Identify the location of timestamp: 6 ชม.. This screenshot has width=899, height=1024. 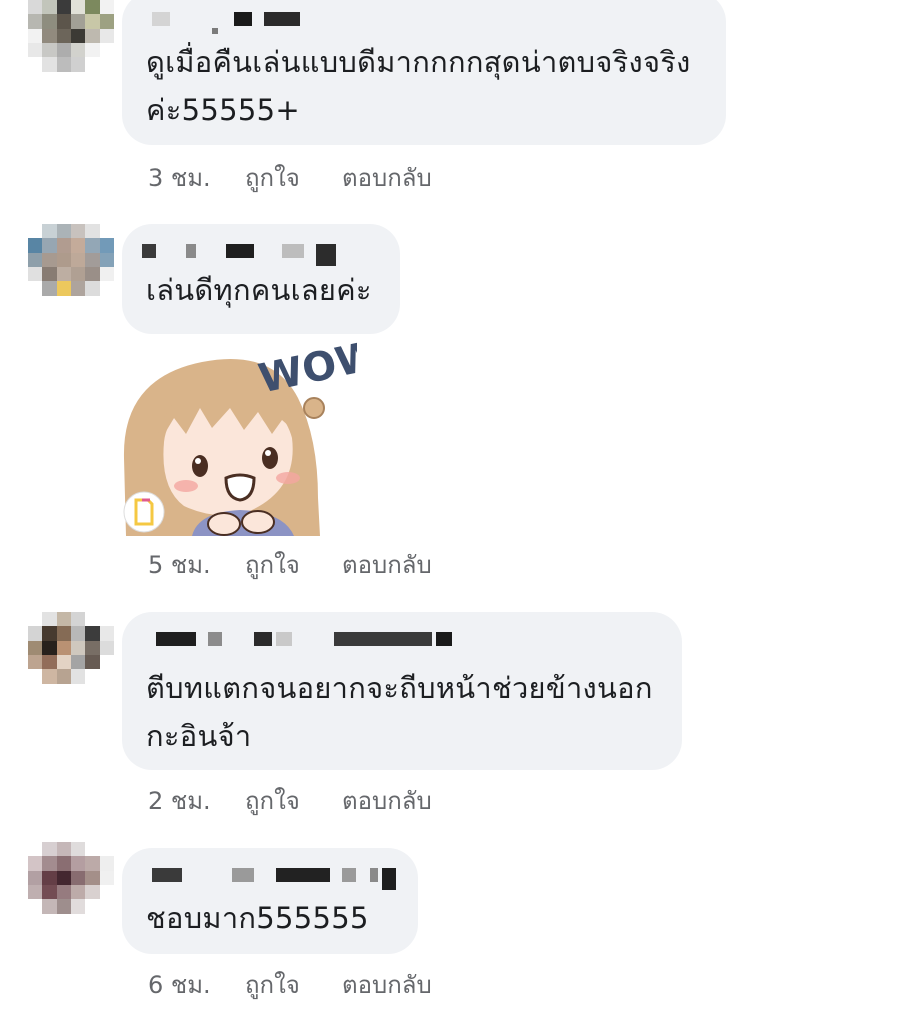
(179, 984).